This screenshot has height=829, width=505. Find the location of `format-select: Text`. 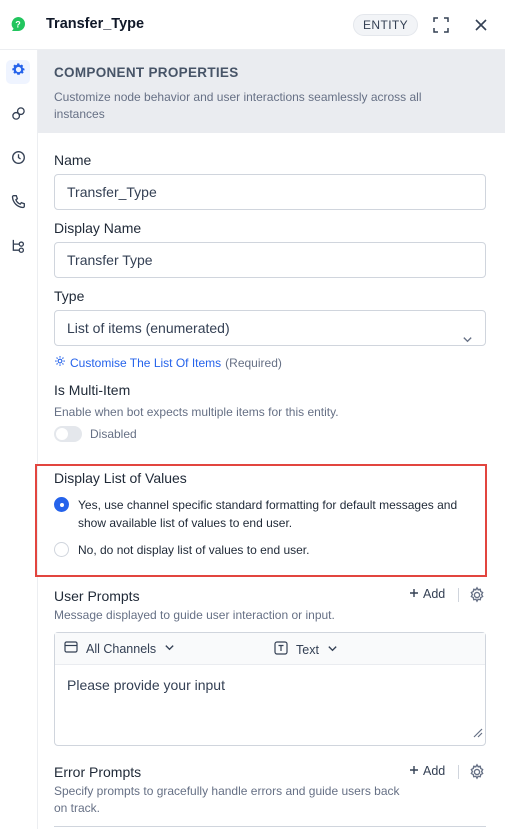

format-select: Text is located at coordinates (306, 649).